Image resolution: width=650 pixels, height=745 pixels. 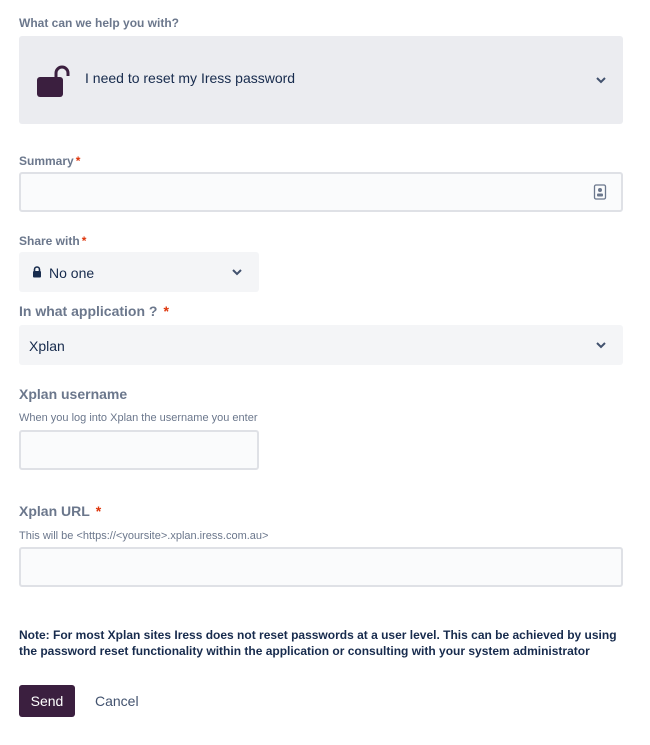 I want to click on share-with-value: No one, so click(x=72, y=273).